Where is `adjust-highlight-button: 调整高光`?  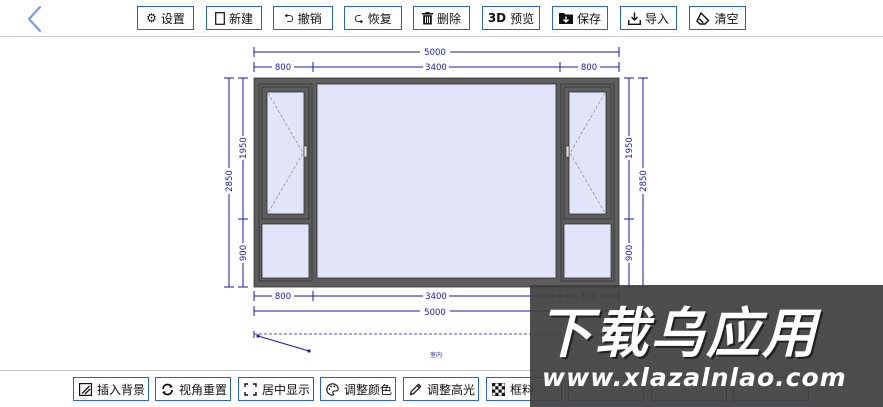
adjust-highlight-button: 调整高光 is located at coordinates (441, 389).